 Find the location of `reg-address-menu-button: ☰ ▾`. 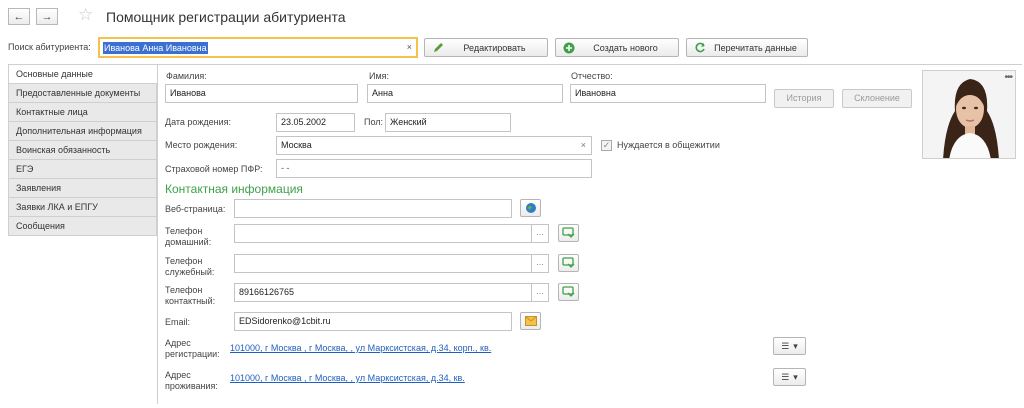

reg-address-menu-button: ☰ ▾ is located at coordinates (789, 346).